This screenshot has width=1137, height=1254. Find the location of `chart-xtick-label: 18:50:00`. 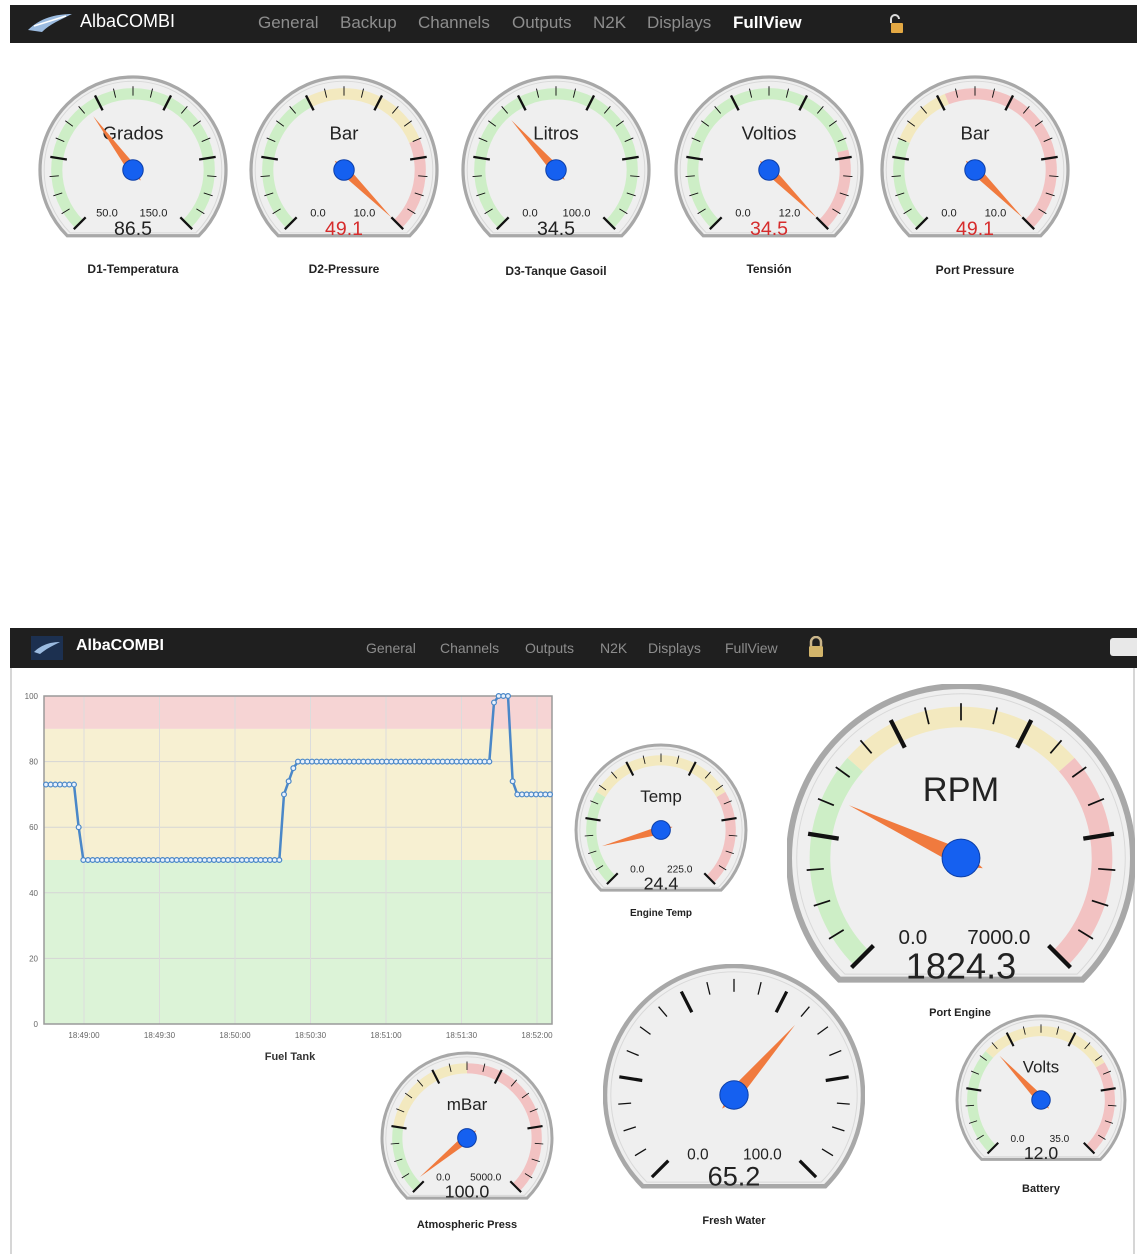

chart-xtick-label: 18:50:00 is located at coordinates (235, 1035).